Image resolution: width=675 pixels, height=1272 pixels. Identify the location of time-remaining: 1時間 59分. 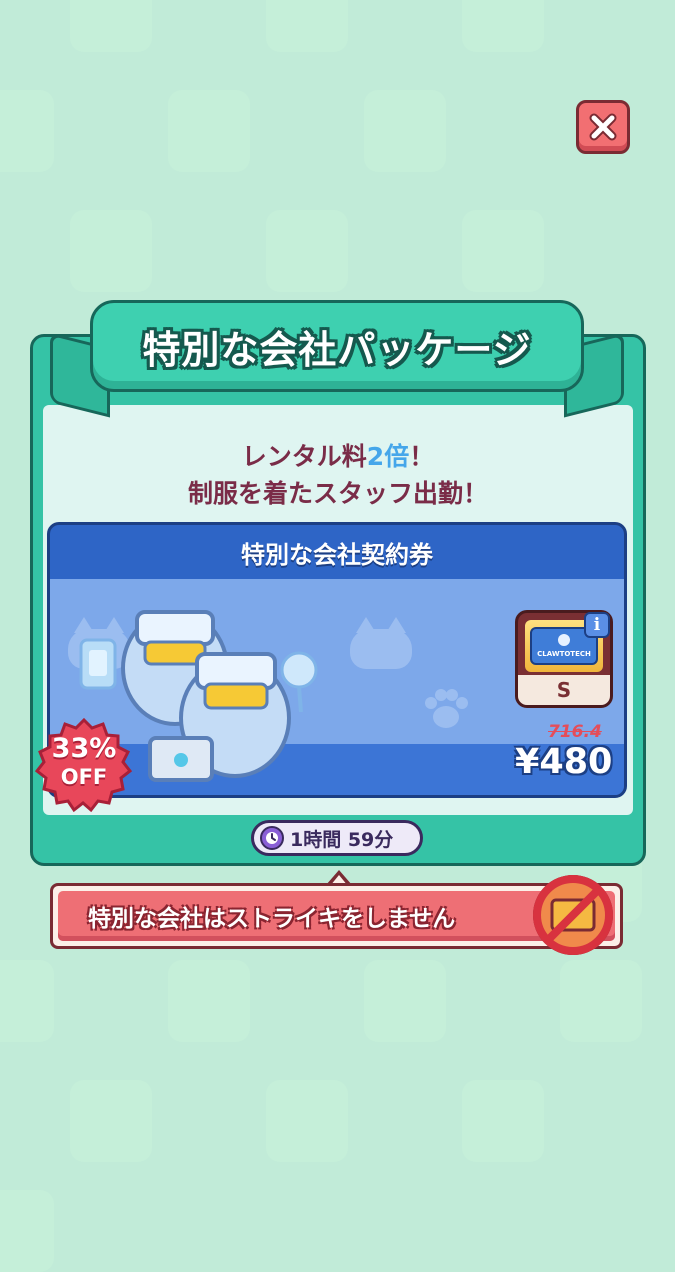
(337, 838).